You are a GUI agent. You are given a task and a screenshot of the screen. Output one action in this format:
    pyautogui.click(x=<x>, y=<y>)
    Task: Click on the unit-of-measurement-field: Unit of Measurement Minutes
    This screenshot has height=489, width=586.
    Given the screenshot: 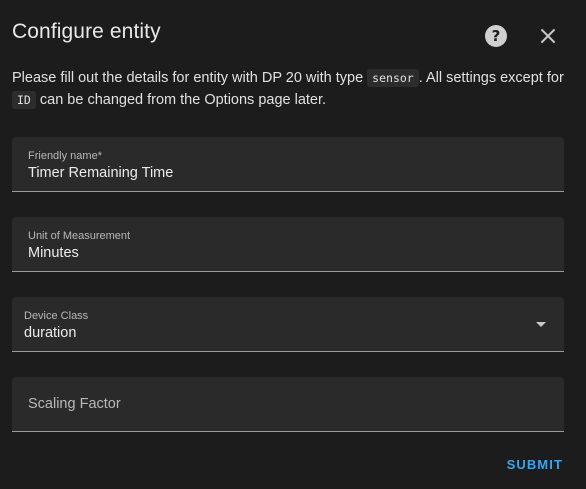 What is the action you would take?
    pyautogui.click(x=288, y=244)
    